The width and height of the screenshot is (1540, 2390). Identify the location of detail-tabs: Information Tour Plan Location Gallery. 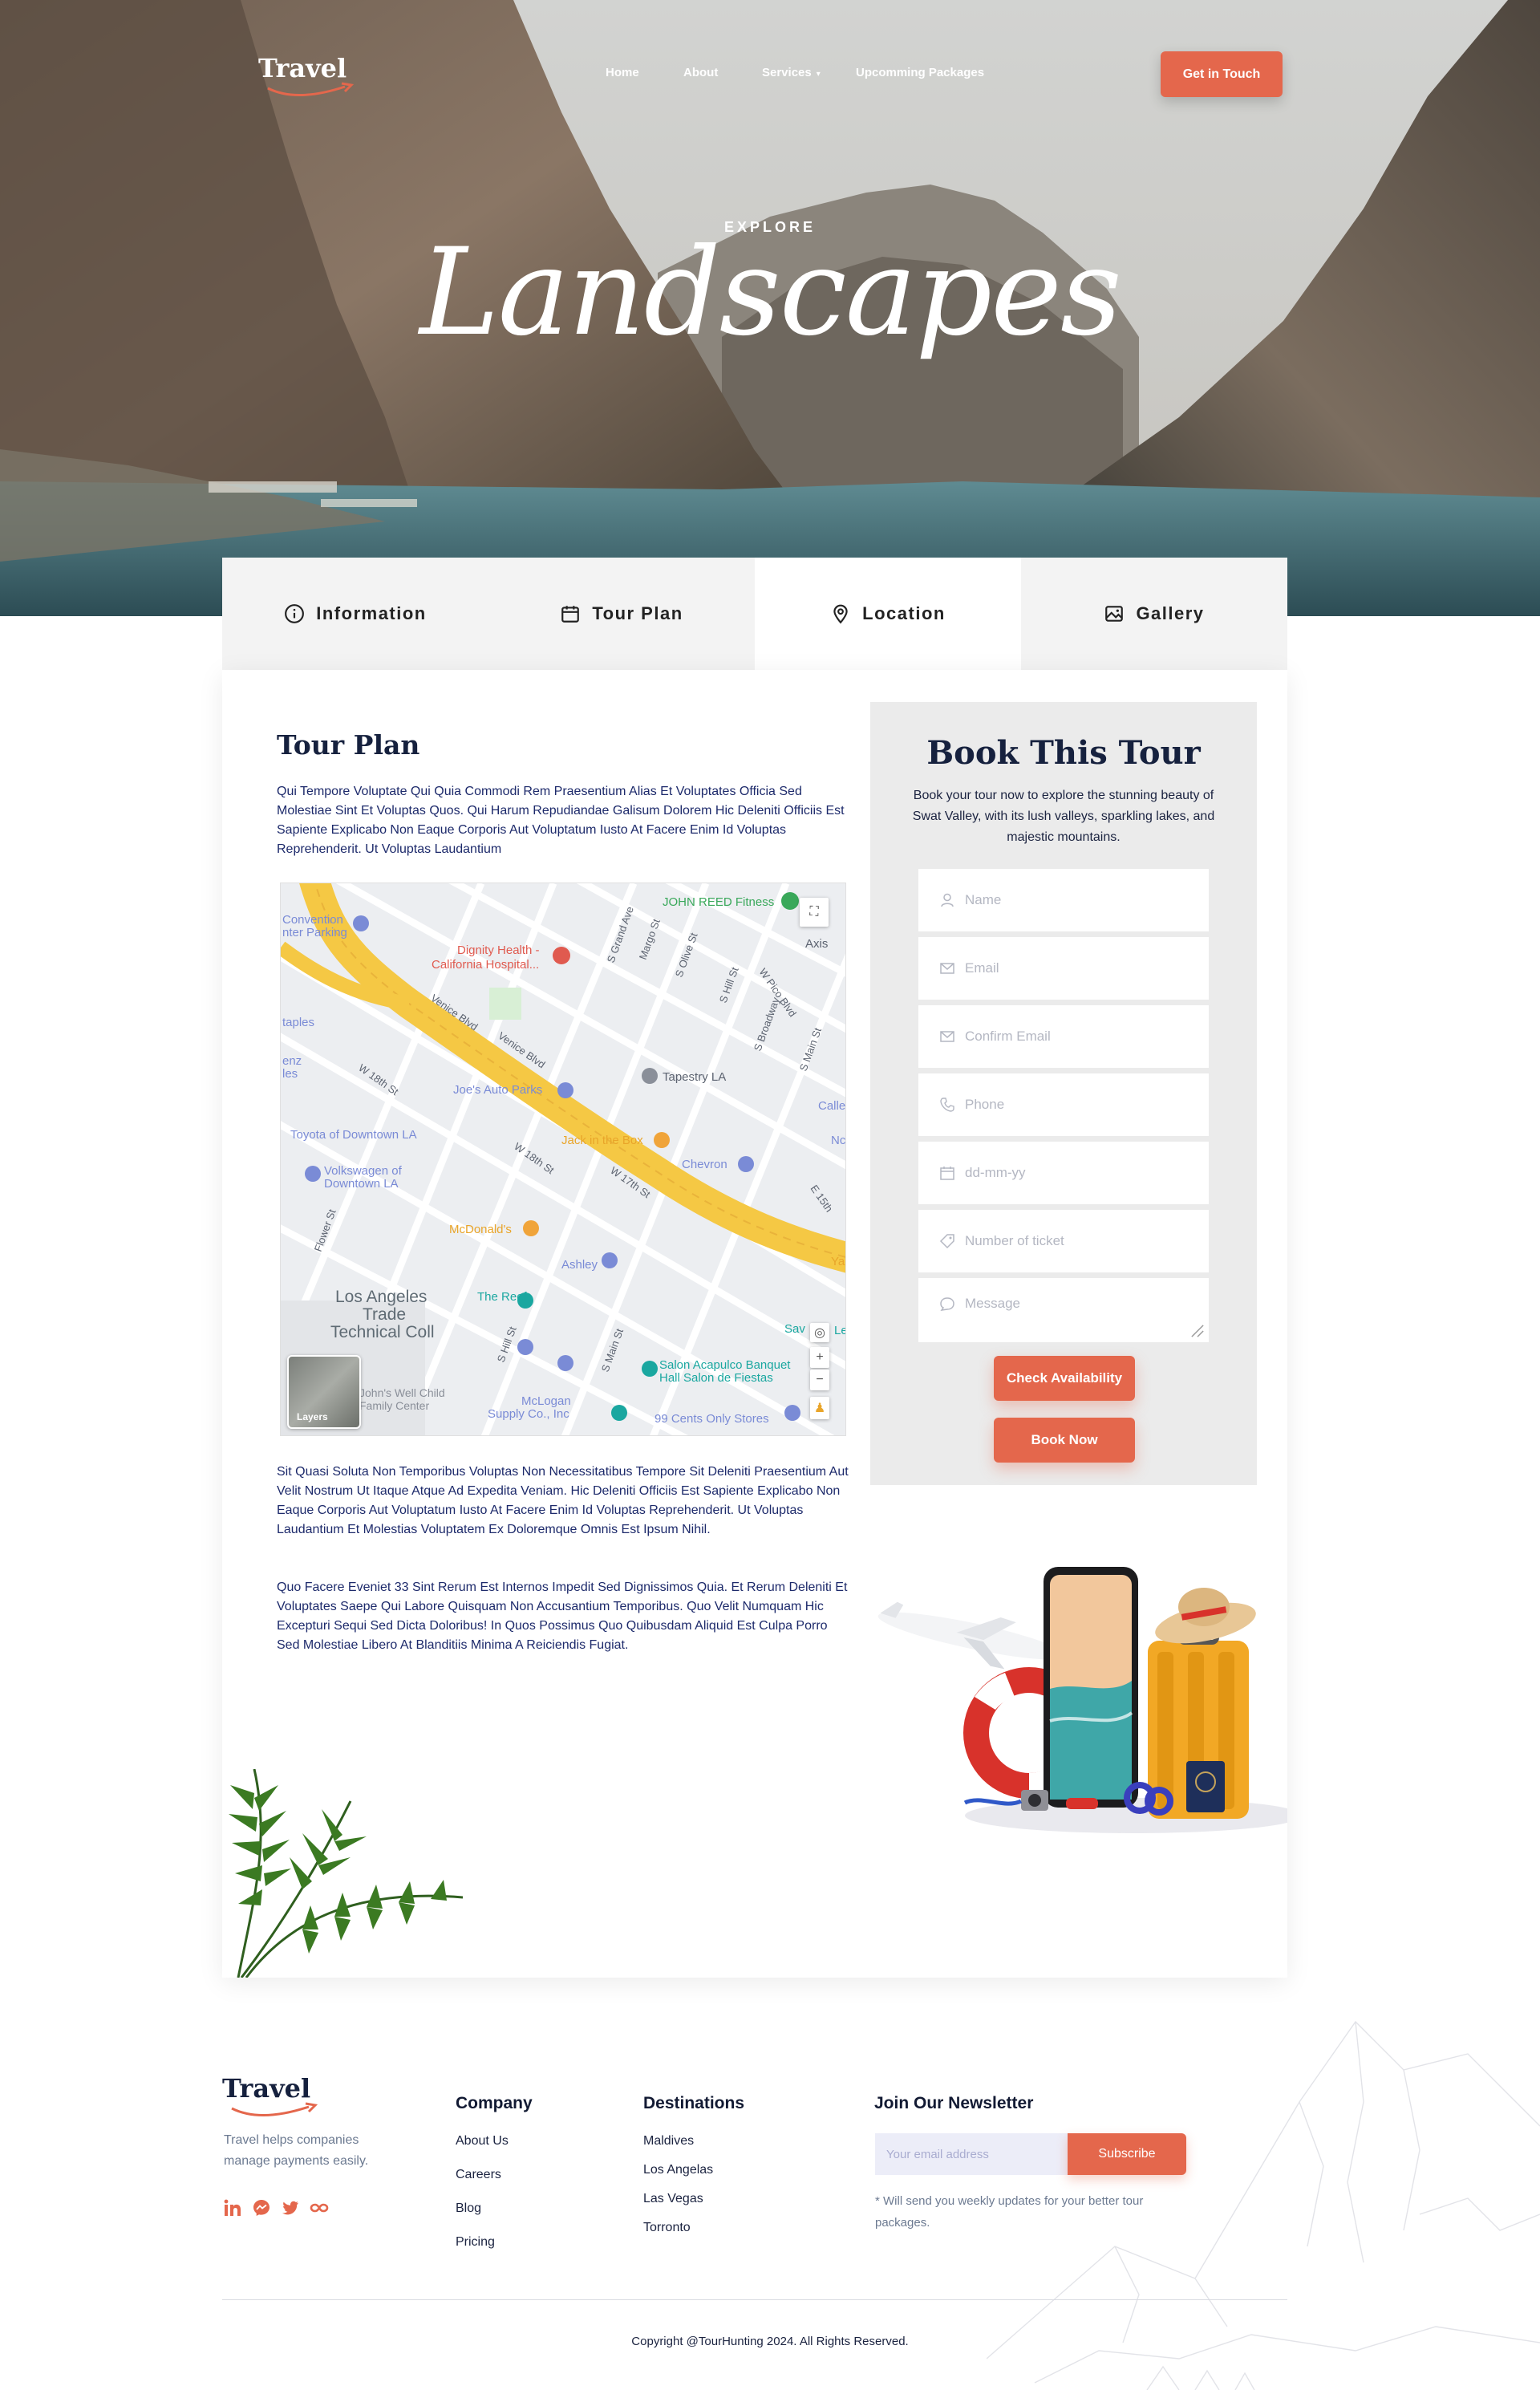
(754, 614).